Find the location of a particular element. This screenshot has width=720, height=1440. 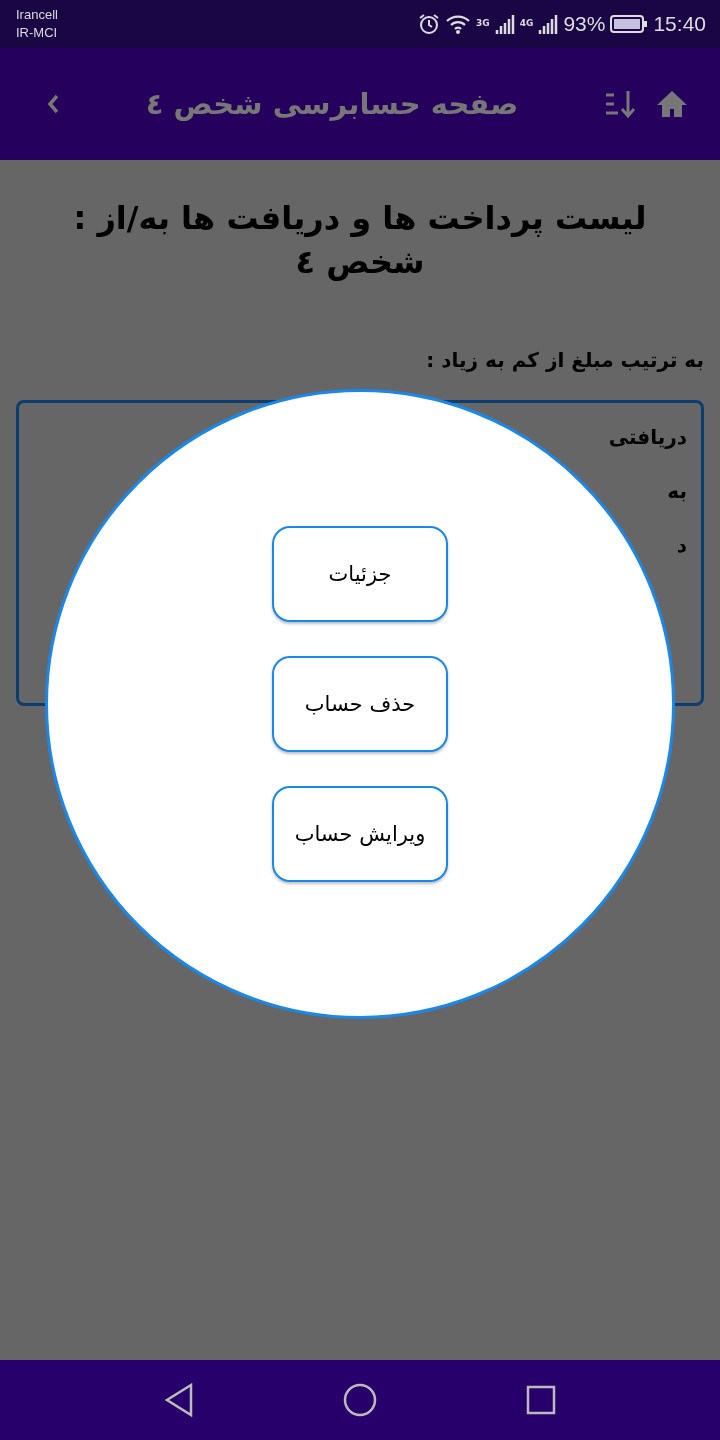

card-text: به is located at coordinates (676, 491).